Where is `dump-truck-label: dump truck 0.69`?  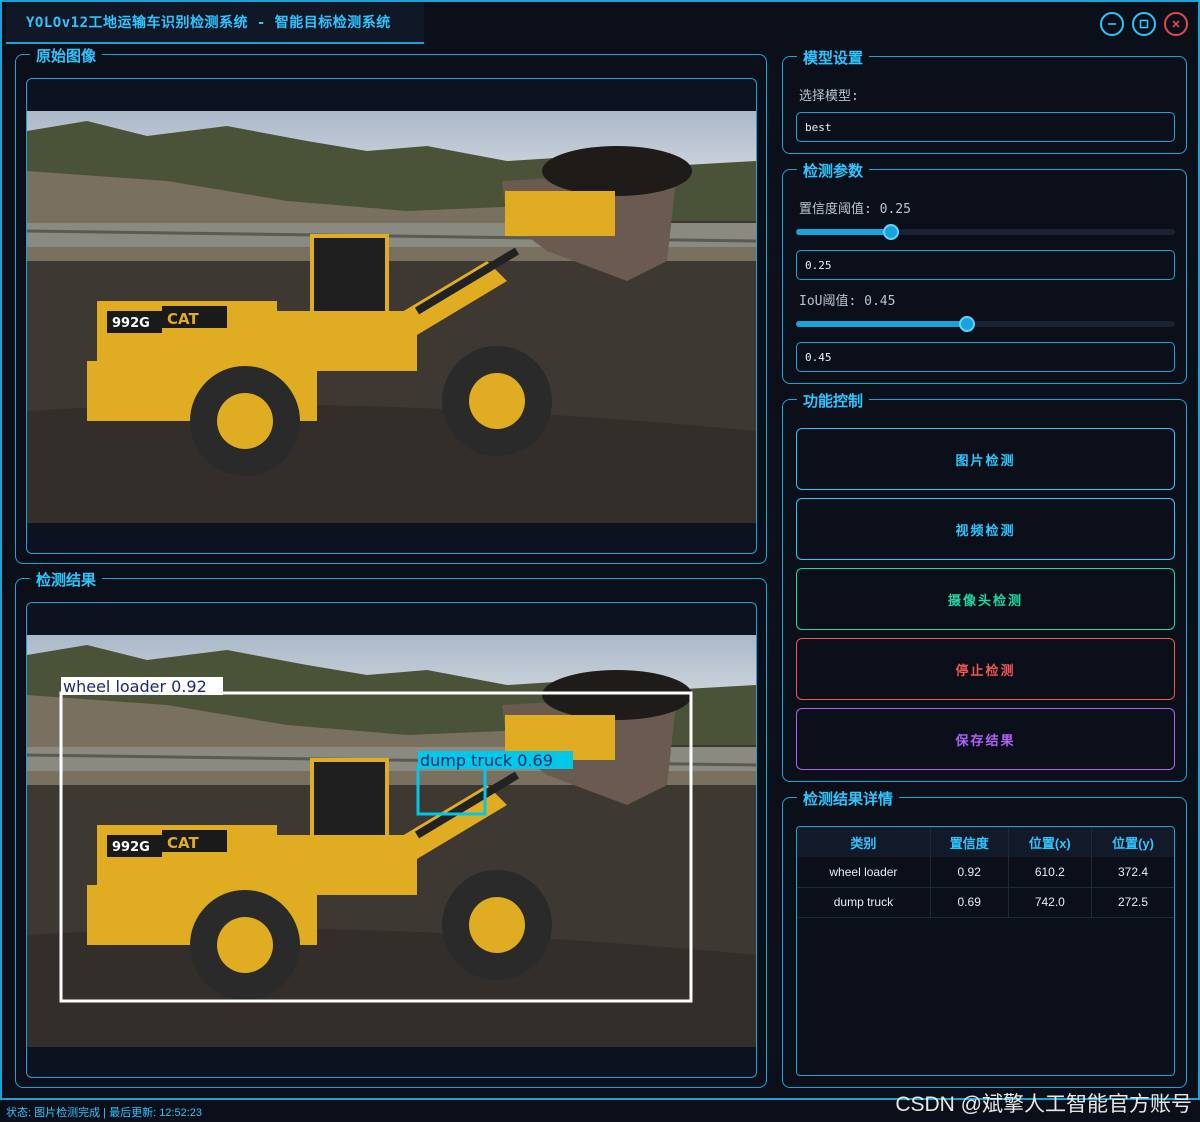
dump-truck-label: dump truck 0.69 is located at coordinates (486, 760).